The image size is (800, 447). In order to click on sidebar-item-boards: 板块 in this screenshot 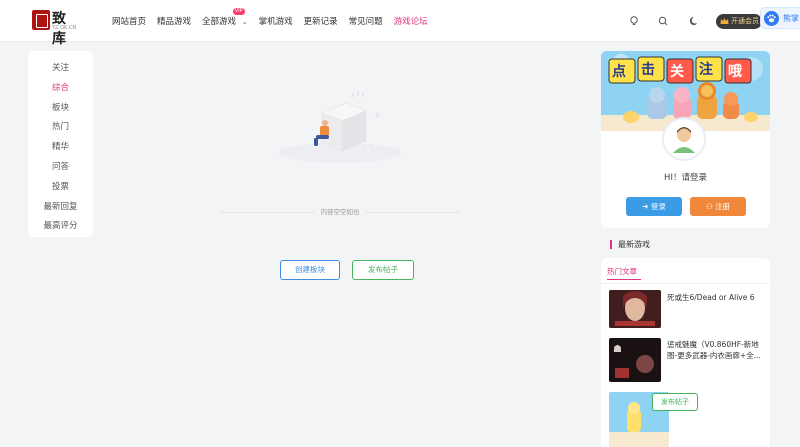, I will do `click(60, 109)`.